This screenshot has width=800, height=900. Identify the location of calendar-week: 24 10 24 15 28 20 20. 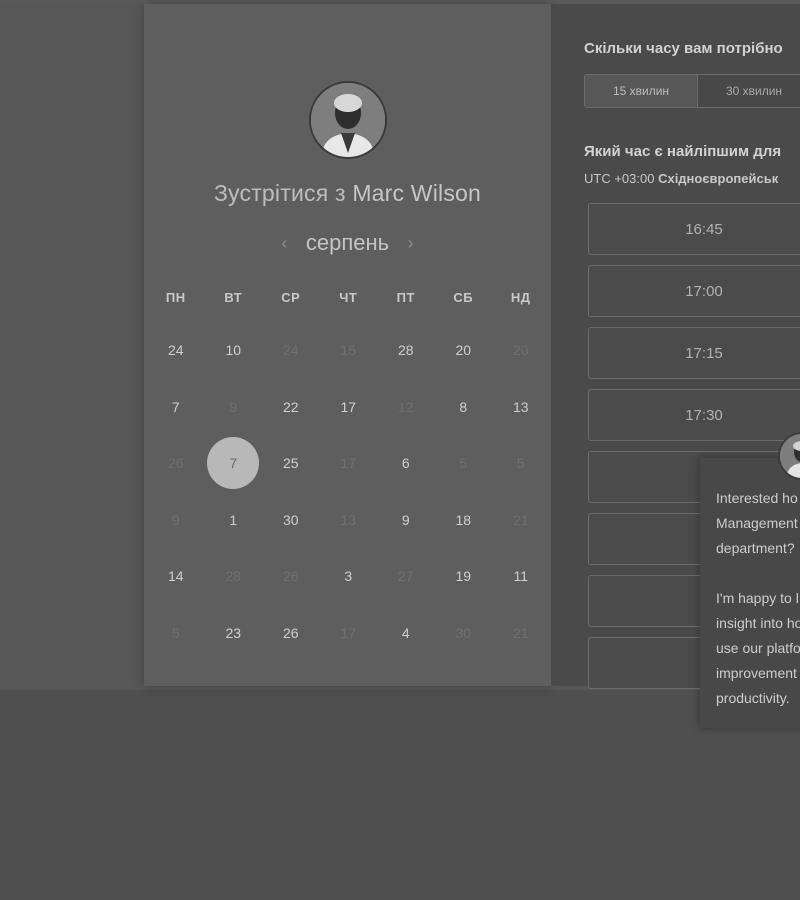
(349, 350).